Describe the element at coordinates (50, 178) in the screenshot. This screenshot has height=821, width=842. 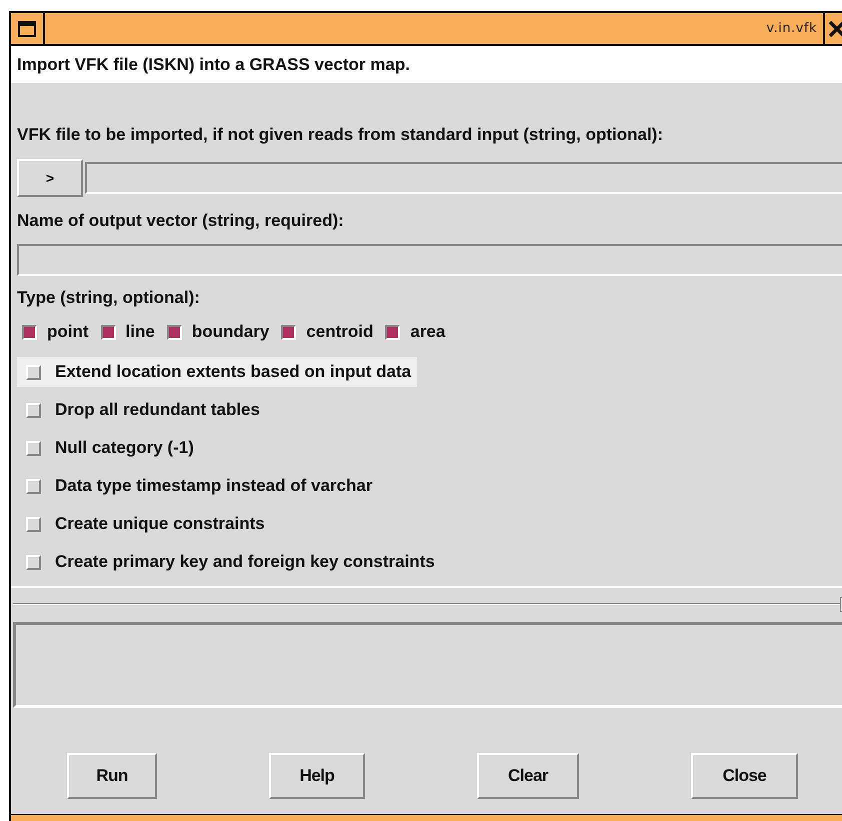
I see `browse-button: >` at that location.